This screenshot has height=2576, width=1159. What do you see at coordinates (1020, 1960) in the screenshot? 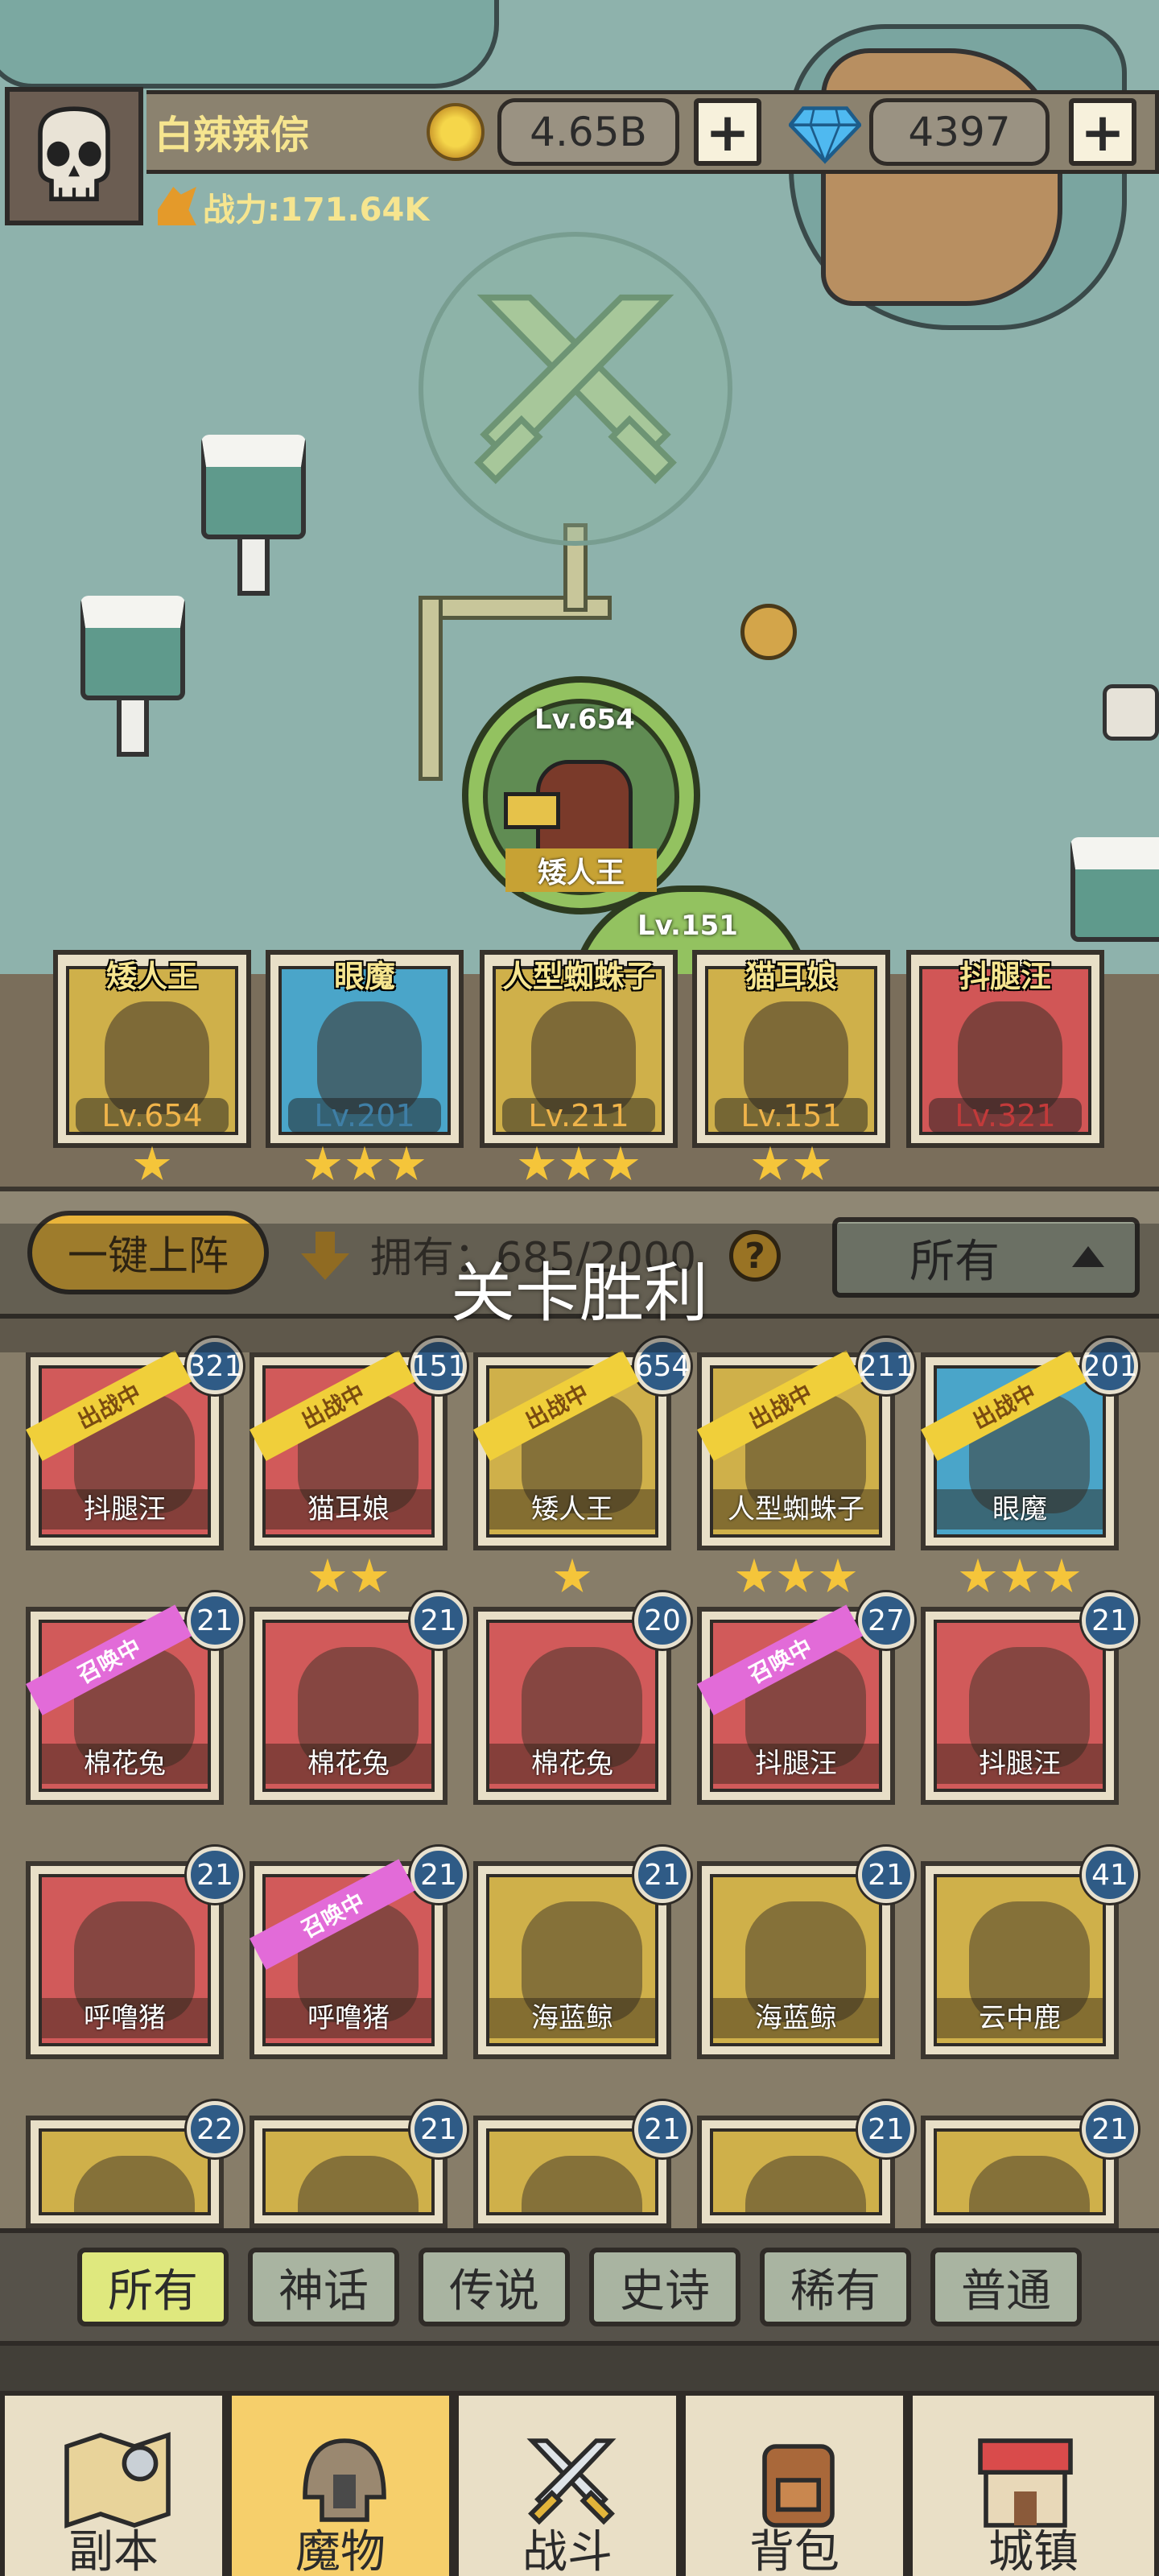
I see `monster-portrait: 云中鹿` at bounding box center [1020, 1960].